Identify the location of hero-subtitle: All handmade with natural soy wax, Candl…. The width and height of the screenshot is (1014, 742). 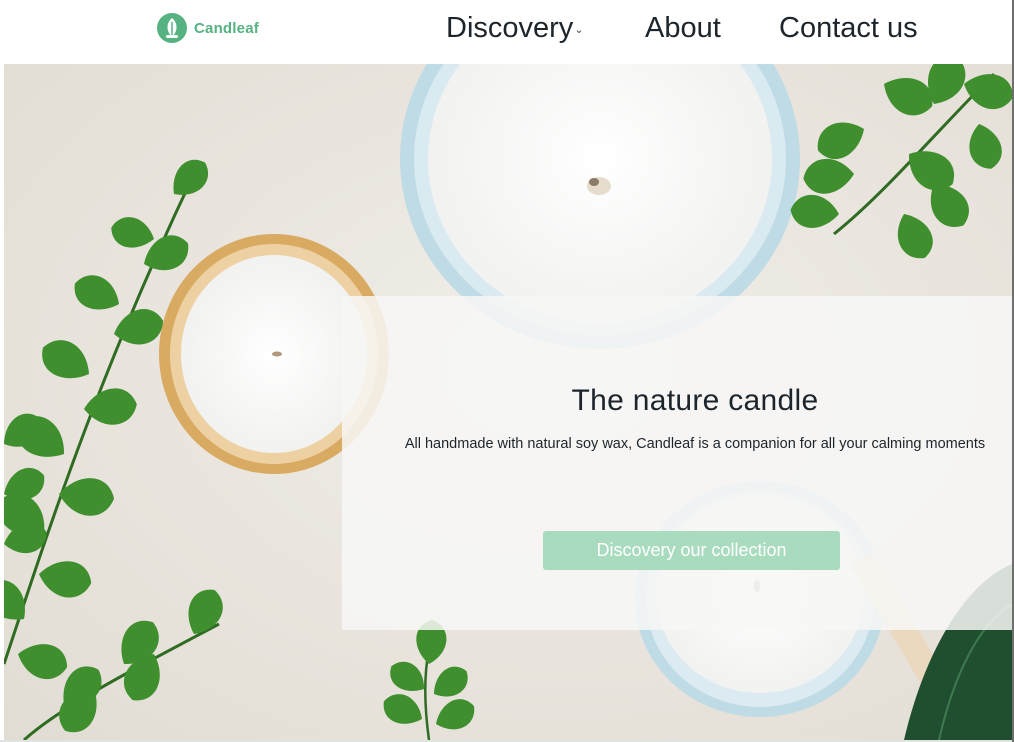
(695, 444).